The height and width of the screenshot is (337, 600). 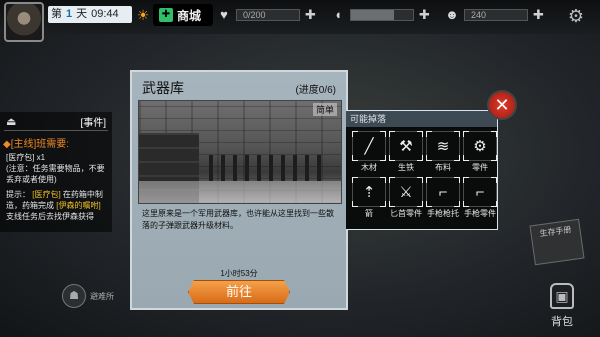 What do you see at coordinates (557, 242) in the screenshot?
I see `survival-manual-button: 生存手册` at bounding box center [557, 242].